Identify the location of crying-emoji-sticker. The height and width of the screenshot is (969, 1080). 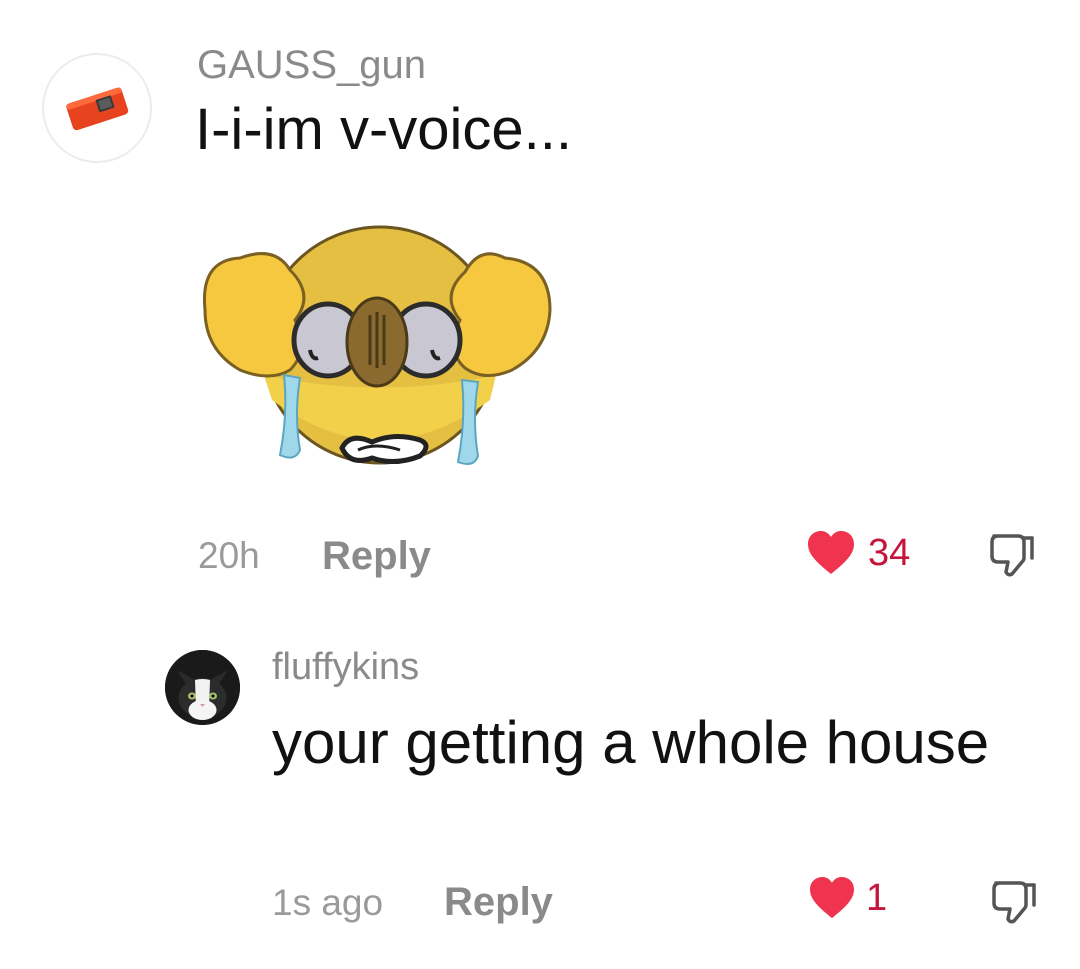
(377, 345).